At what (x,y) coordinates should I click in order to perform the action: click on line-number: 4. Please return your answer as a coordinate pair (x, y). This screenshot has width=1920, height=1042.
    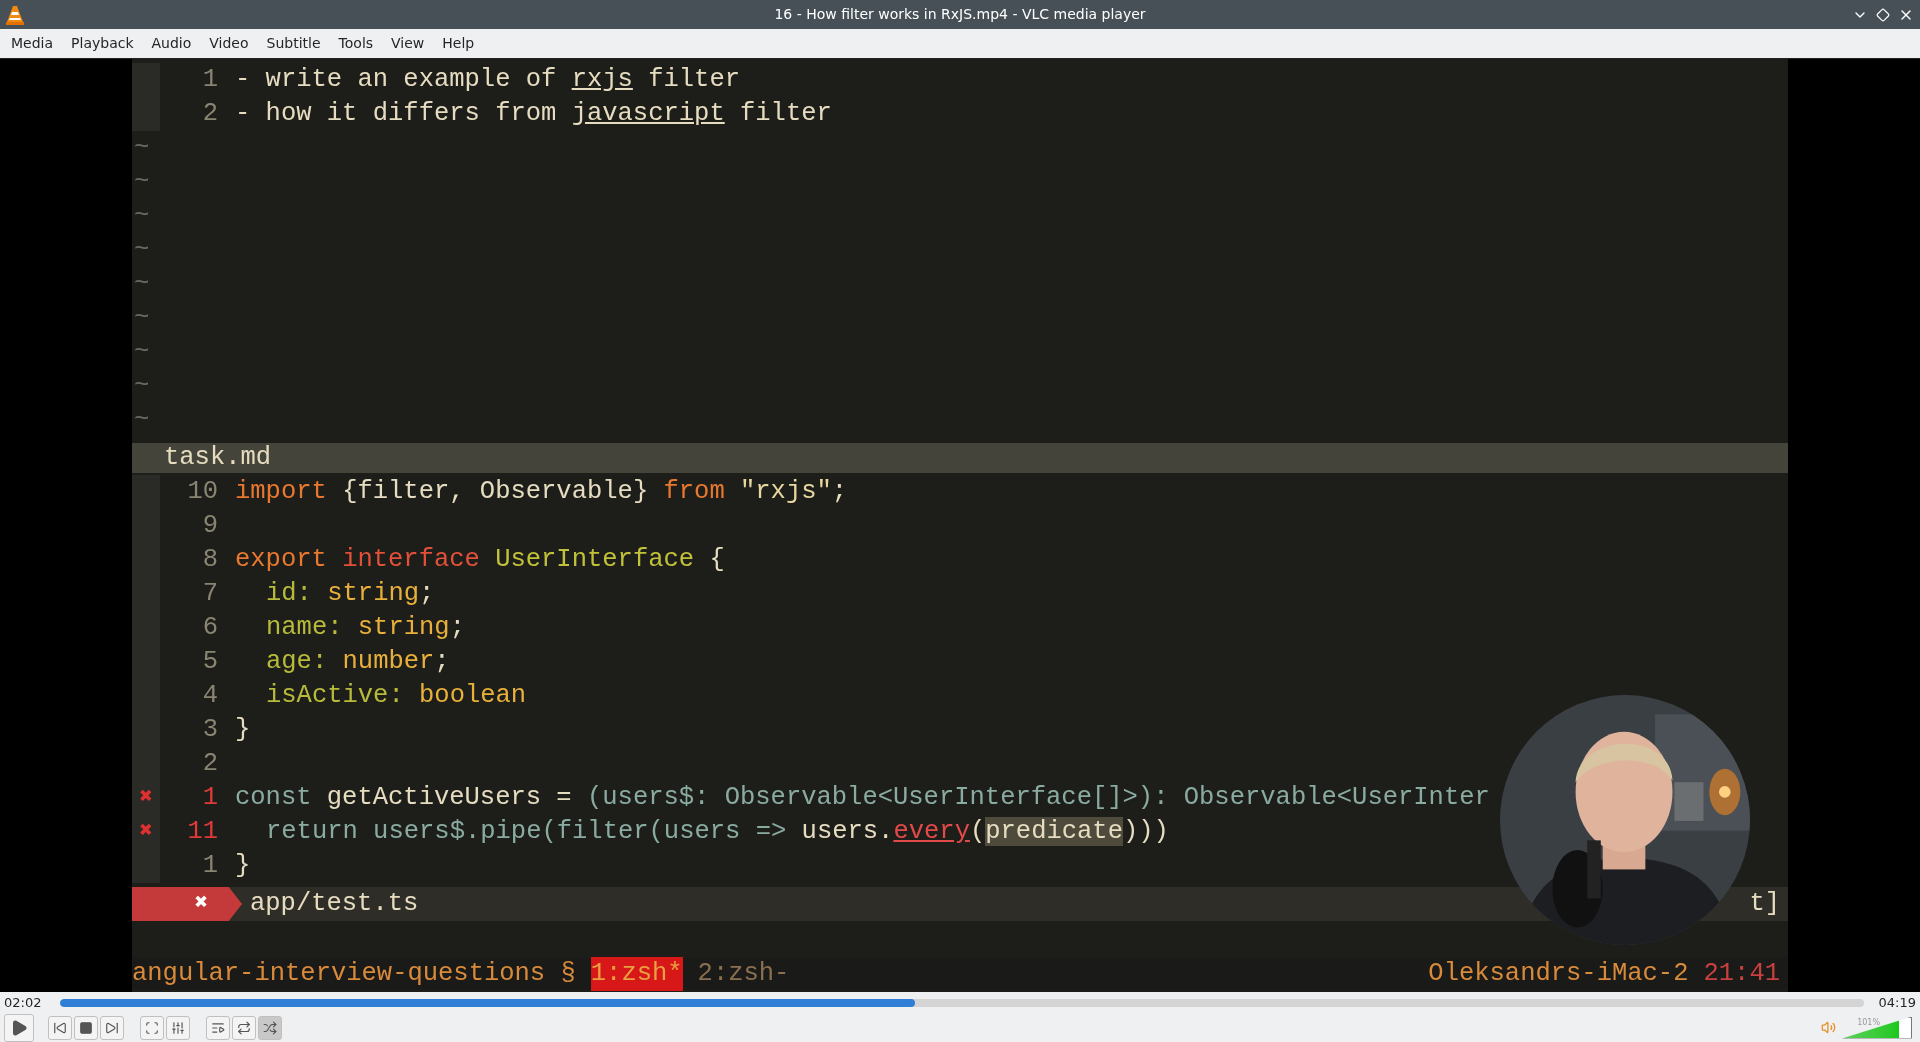
    Looking at the image, I should click on (210, 696).